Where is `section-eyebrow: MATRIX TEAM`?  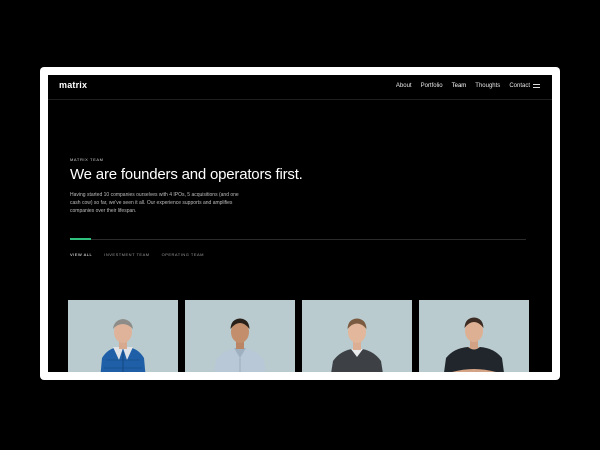
section-eyebrow: MATRIX TEAM is located at coordinates (87, 159).